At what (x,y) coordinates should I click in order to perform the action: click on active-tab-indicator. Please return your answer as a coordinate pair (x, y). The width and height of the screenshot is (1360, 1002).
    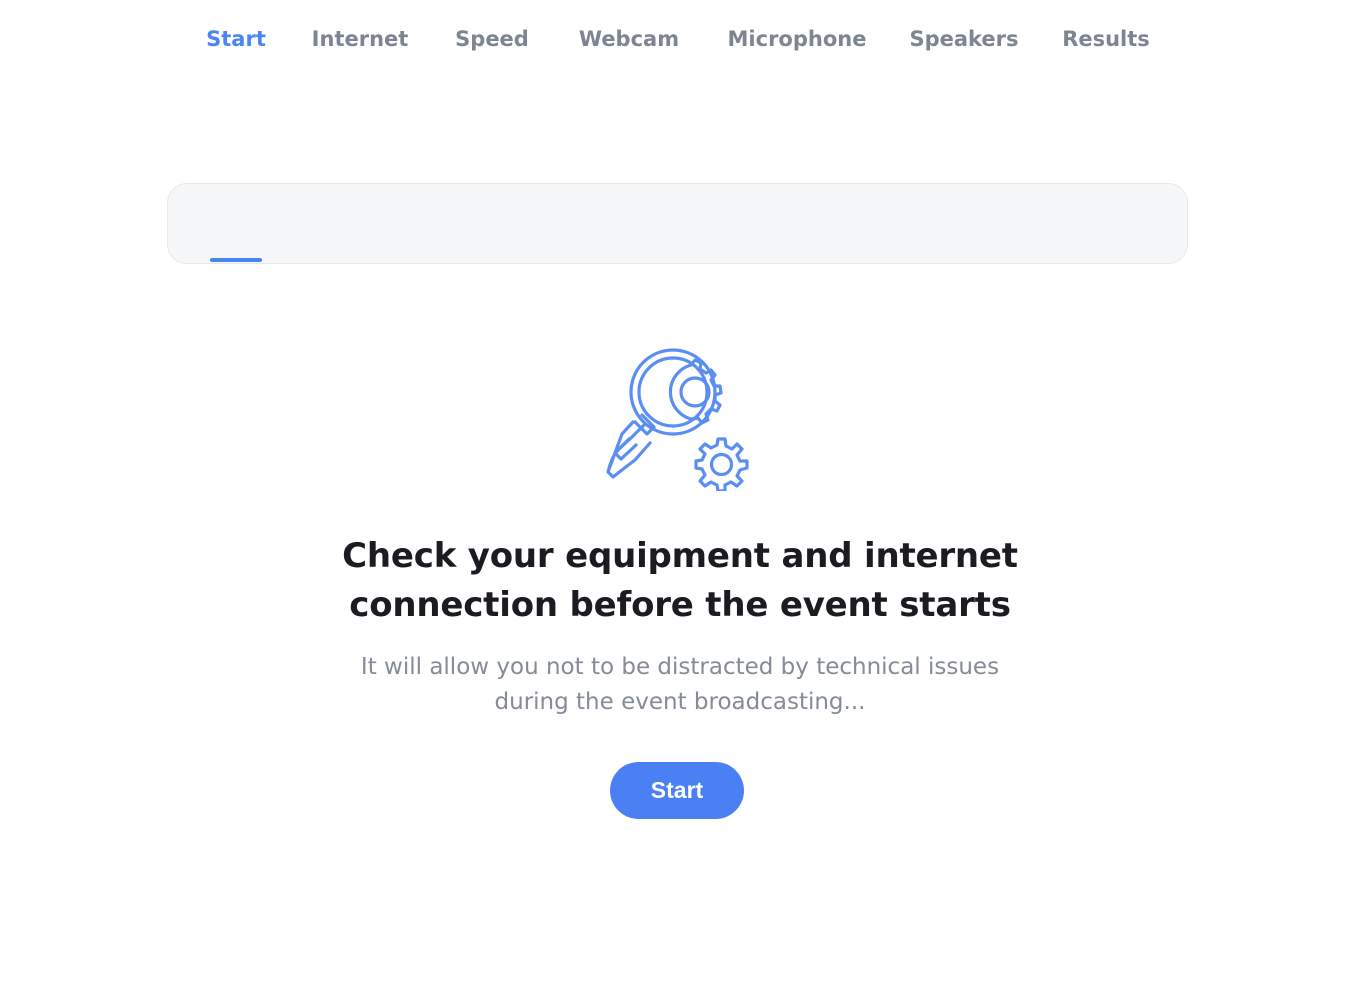
    Looking at the image, I should click on (236, 260).